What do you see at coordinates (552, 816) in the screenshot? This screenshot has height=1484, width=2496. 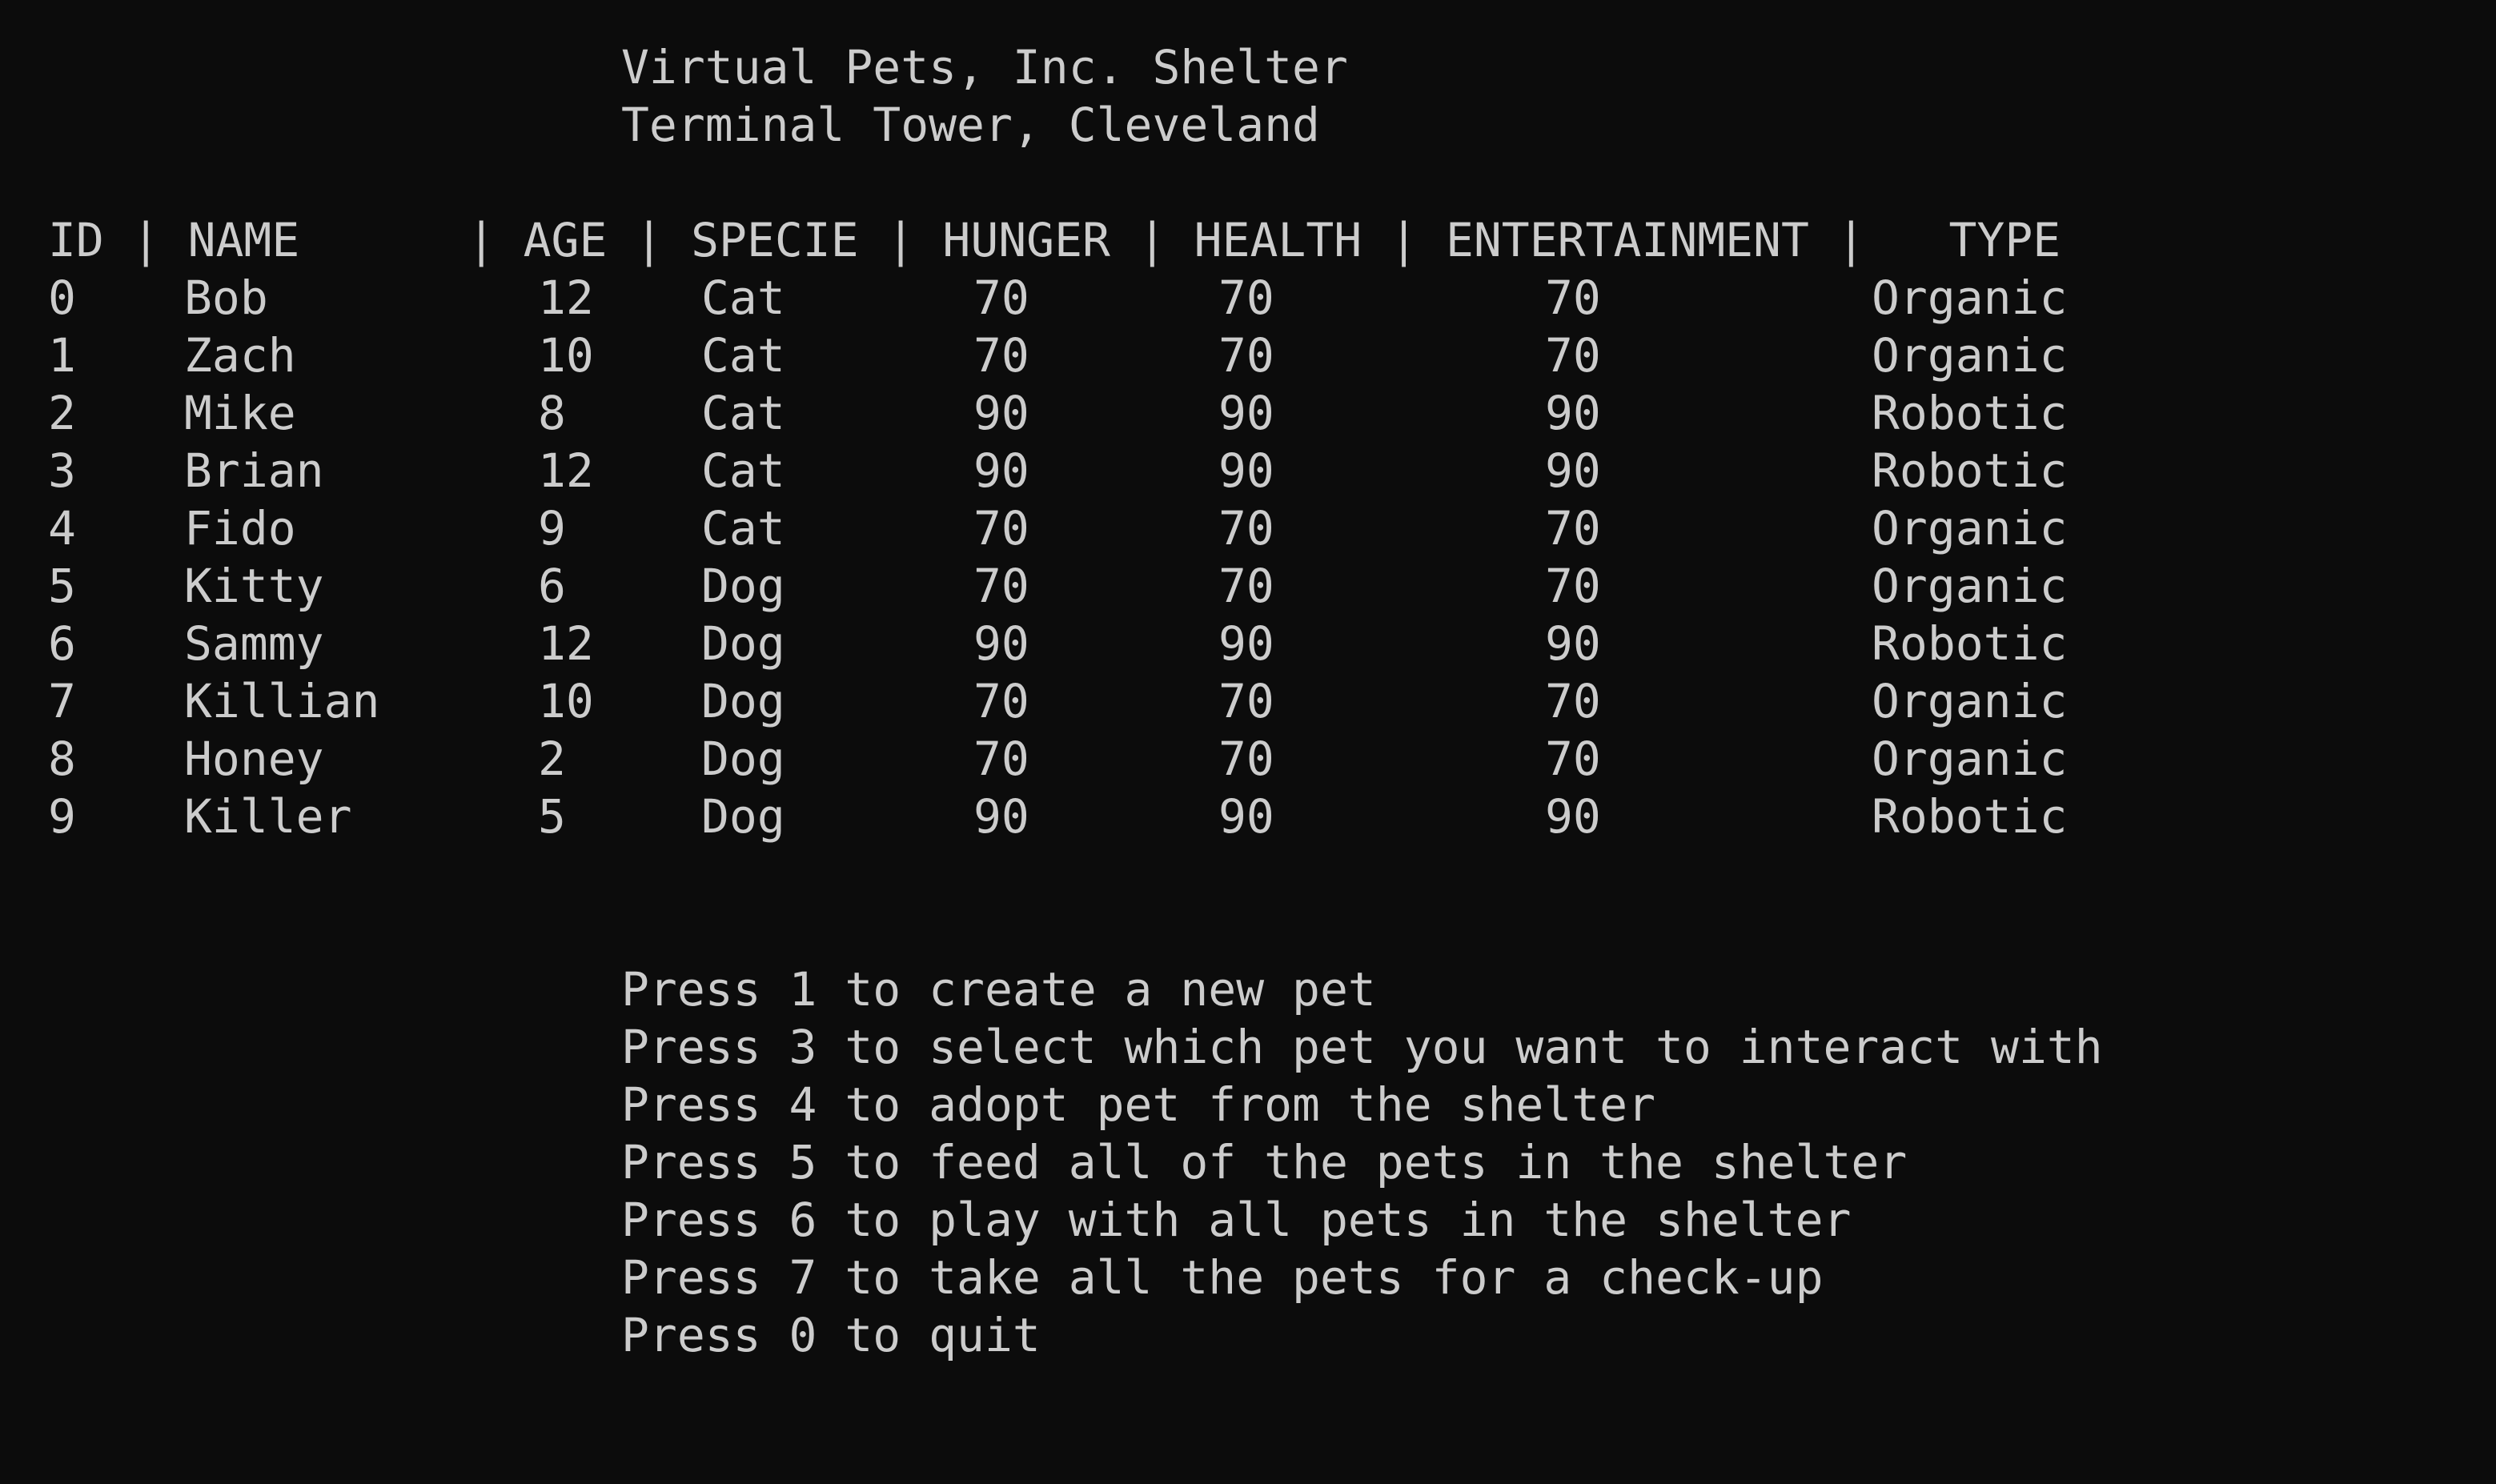 I see `pet-age: 5` at bounding box center [552, 816].